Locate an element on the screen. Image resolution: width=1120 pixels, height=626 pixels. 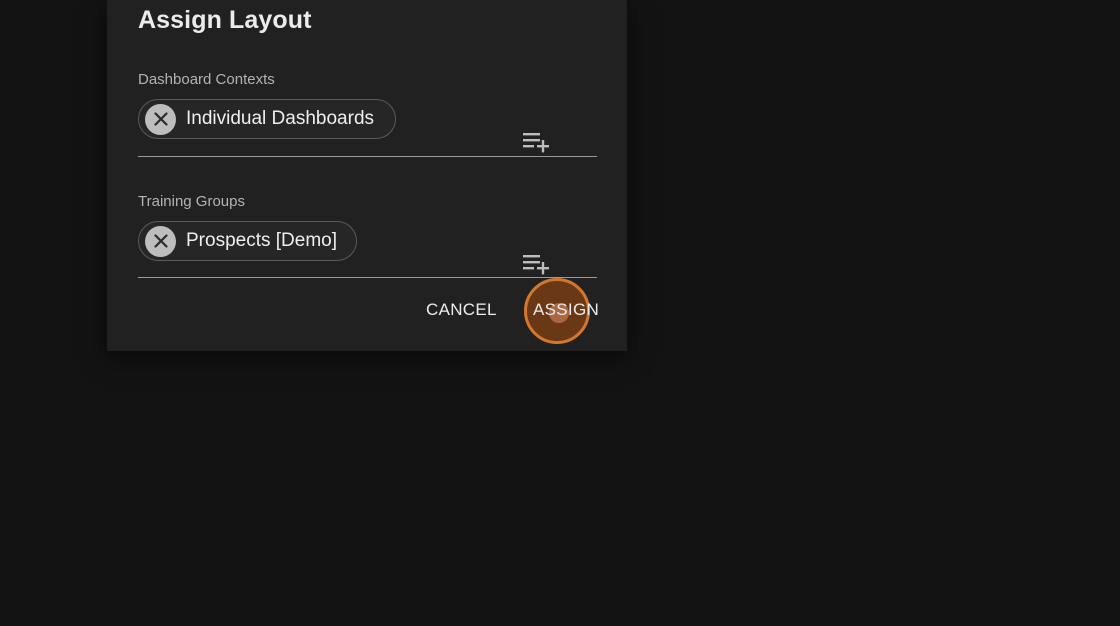
training-groups-label: Training Groups is located at coordinates (191, 201).